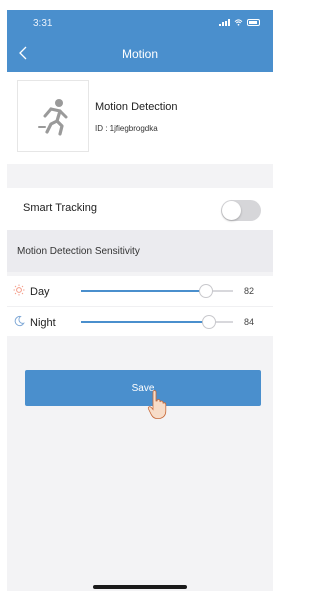  What do you see at coordinates (78, 251) in the screenshot?
I see `sensitivity-section-label: Motion Detection Sensitivity` at bounding box center [78, 251].